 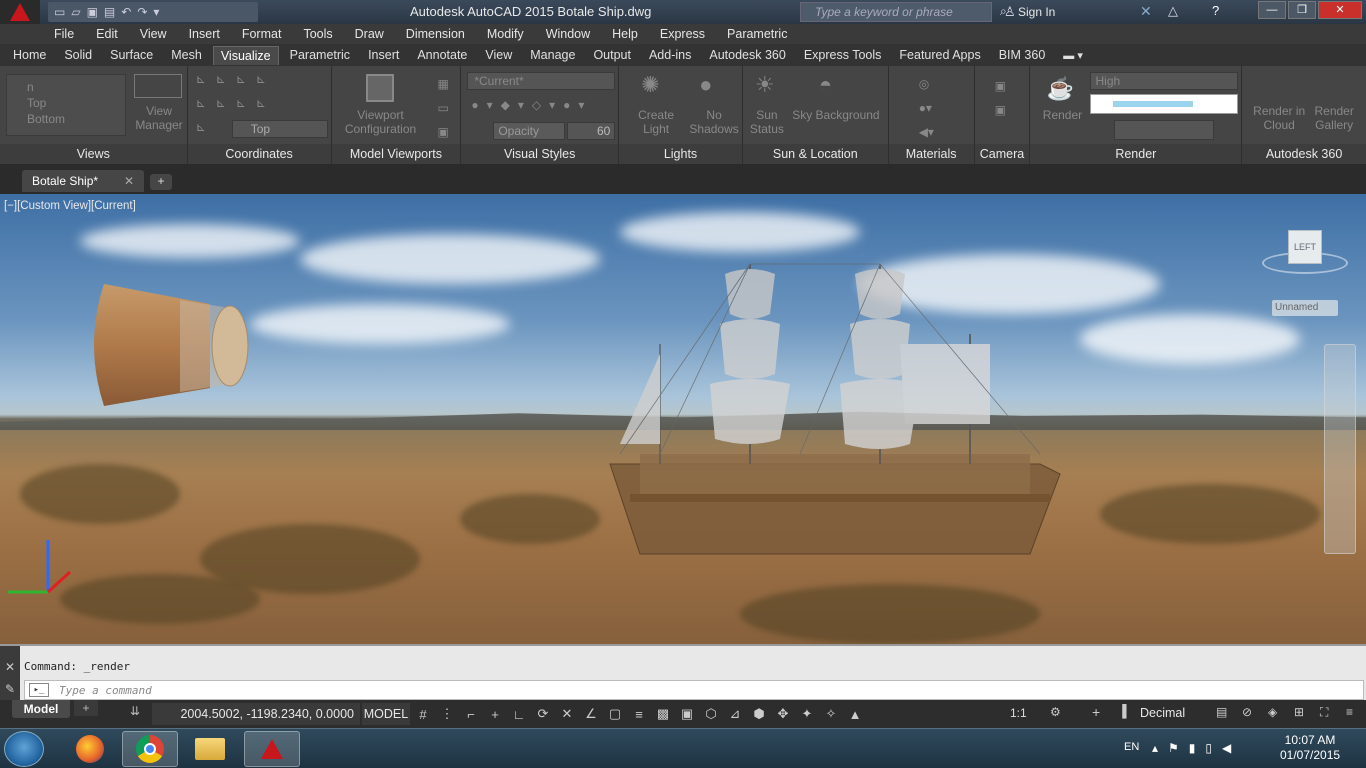 I want to click on system-clock: 10:07 AM 01/07/2015, so click(x=1310, y=748).